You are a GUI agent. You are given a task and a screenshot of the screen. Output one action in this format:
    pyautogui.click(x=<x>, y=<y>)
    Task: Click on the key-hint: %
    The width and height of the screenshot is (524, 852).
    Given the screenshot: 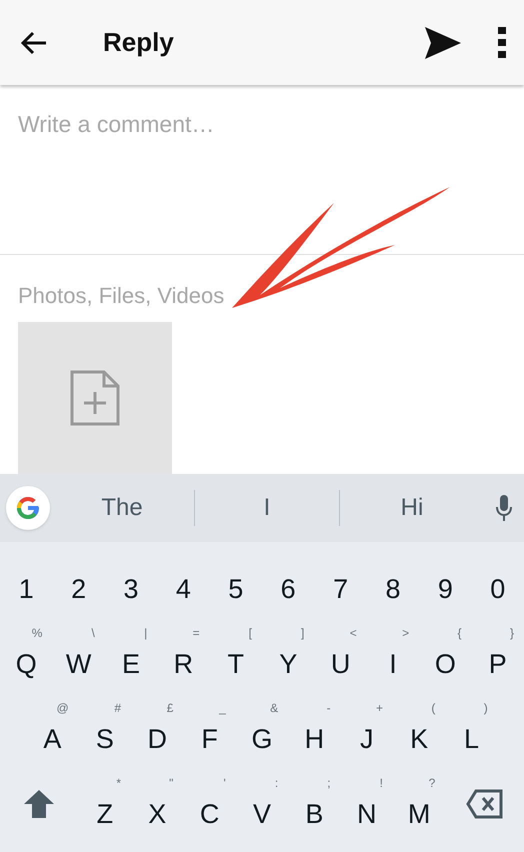 What is the action you would take?
    pyautogui.click(x=37, y=632)
    